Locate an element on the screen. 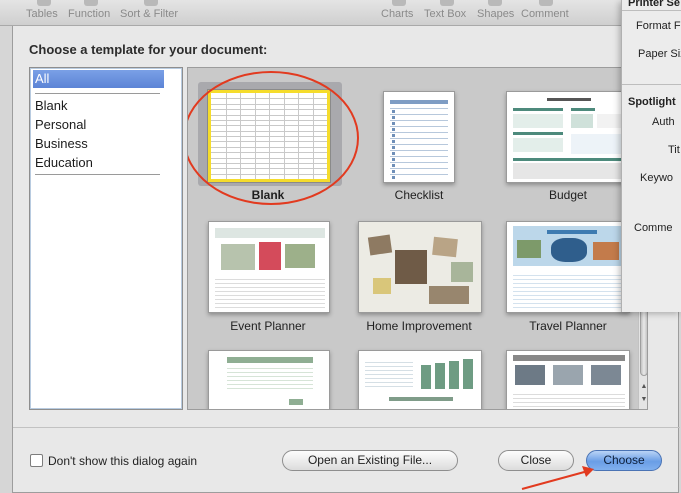 Image resolution: width=681 pixels, height=493 pixels. shapes-icon is located at coordinates (495, 3).